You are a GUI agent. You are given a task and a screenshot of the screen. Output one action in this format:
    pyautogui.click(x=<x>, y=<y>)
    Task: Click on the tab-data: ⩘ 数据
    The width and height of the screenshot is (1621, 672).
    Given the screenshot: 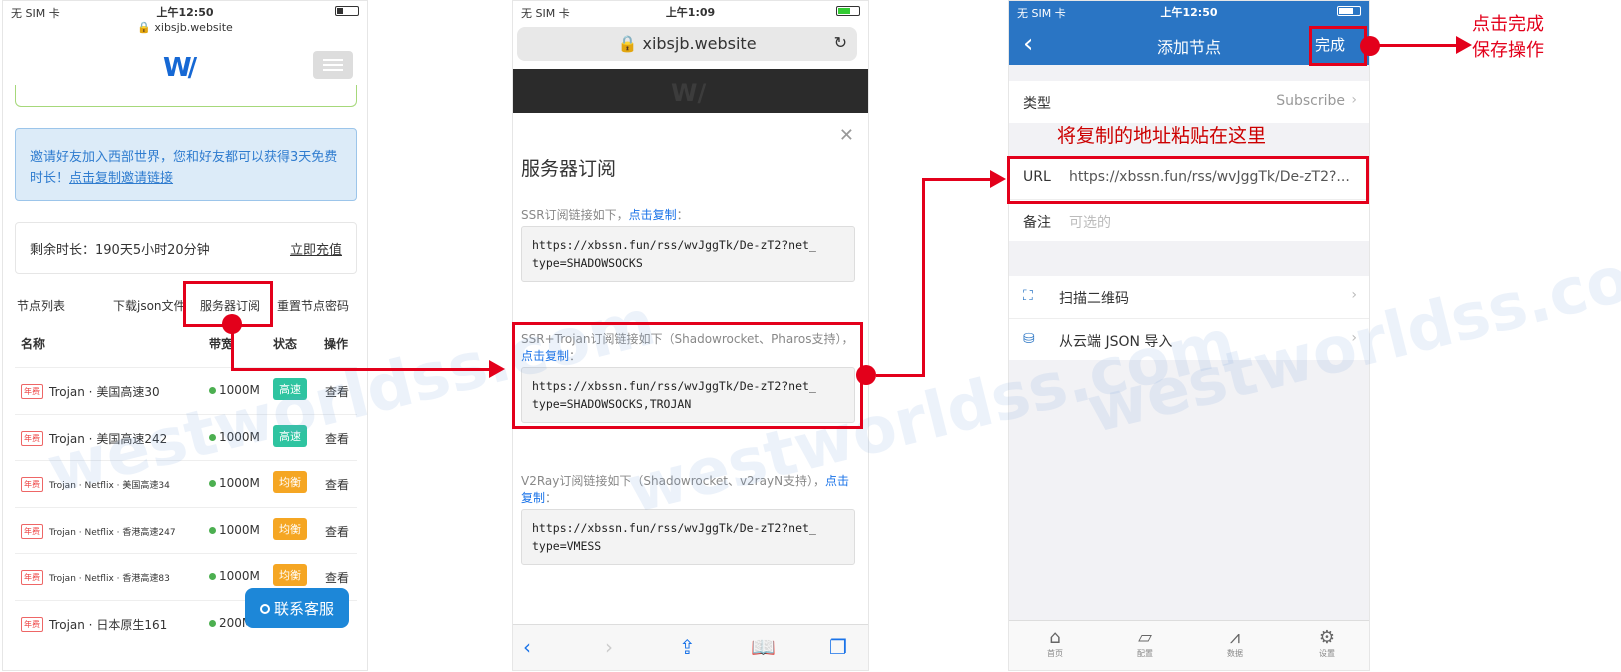 What is the action you would take?
    pyautogui.click(x=1235, y=643)
    